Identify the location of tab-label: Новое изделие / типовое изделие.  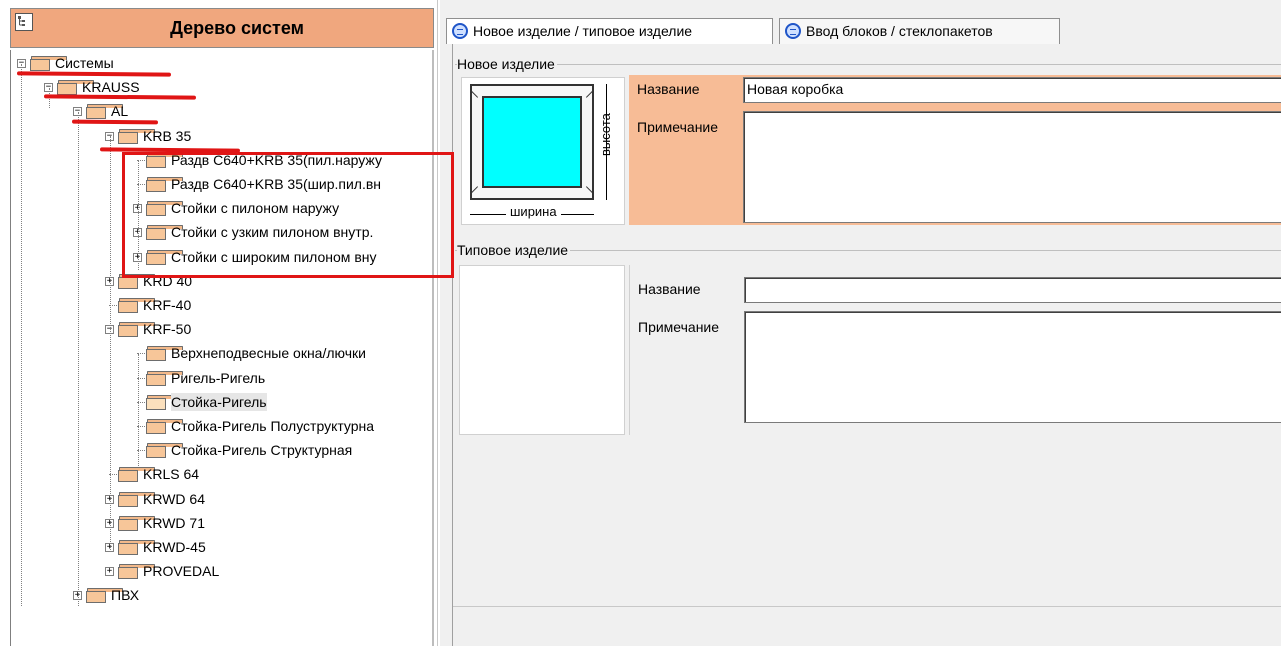
(583, 31).